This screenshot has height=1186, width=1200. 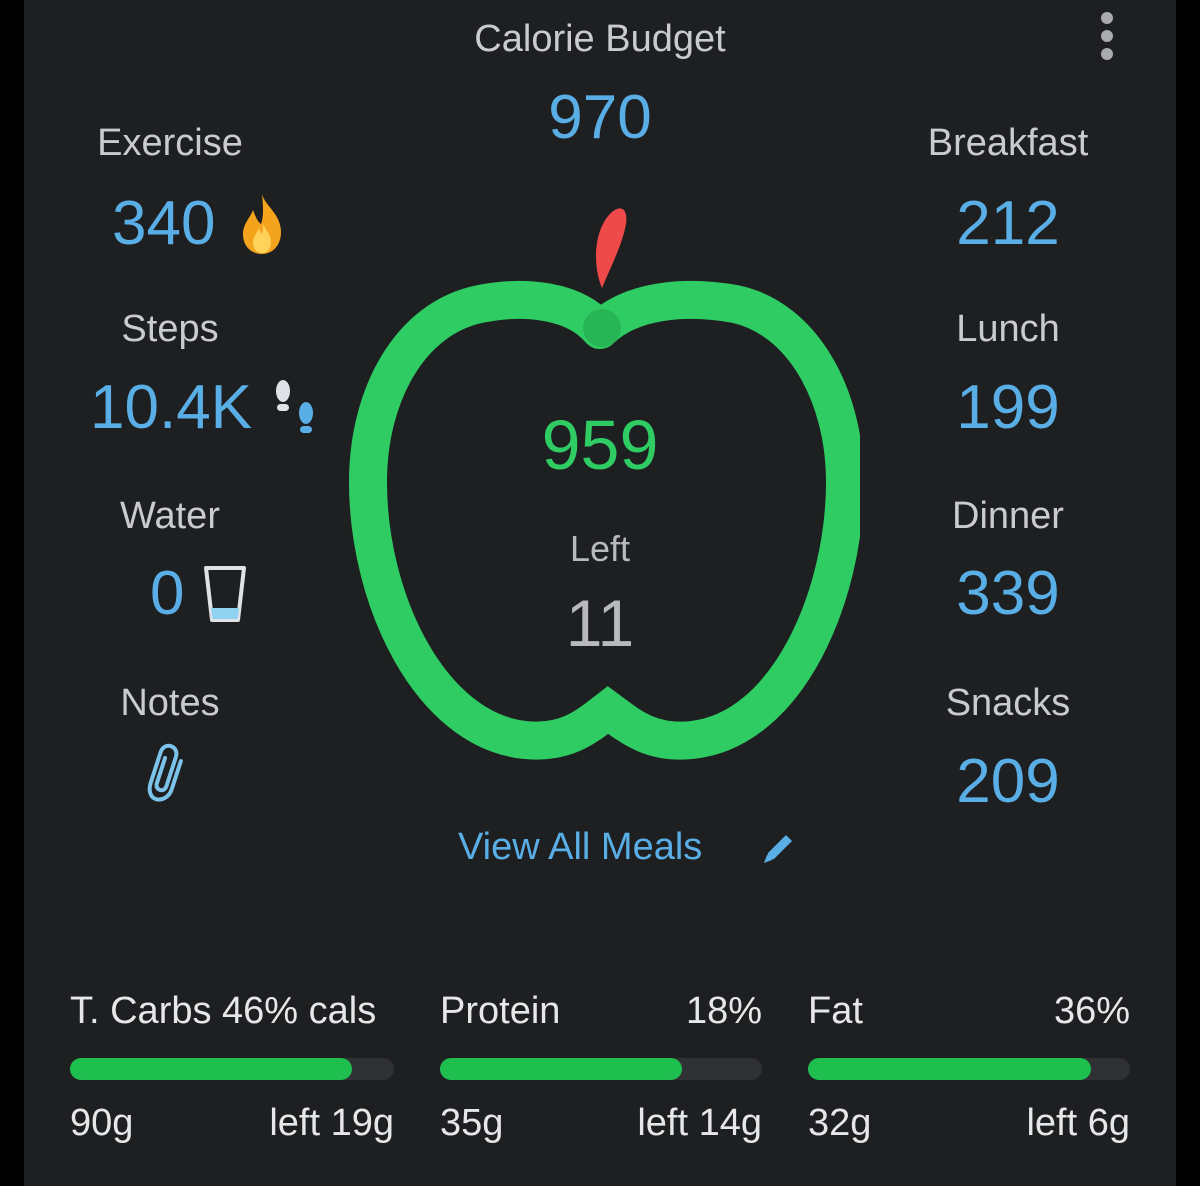 I want to click on water-value: 0, so click(x=167, y=593).